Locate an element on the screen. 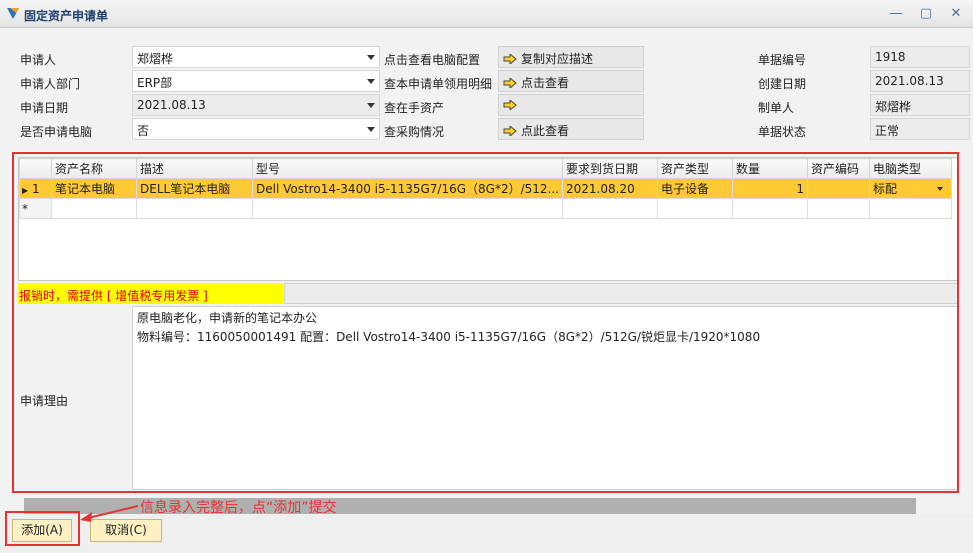  window-title: 固定资产申请单 is located at coordinates (66, 16).